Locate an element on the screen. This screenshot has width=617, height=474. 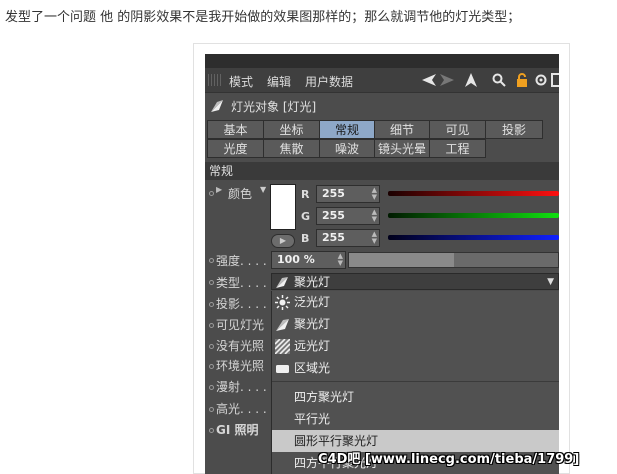
tab-photometric: 光度 is located at coordinates (235, 148).